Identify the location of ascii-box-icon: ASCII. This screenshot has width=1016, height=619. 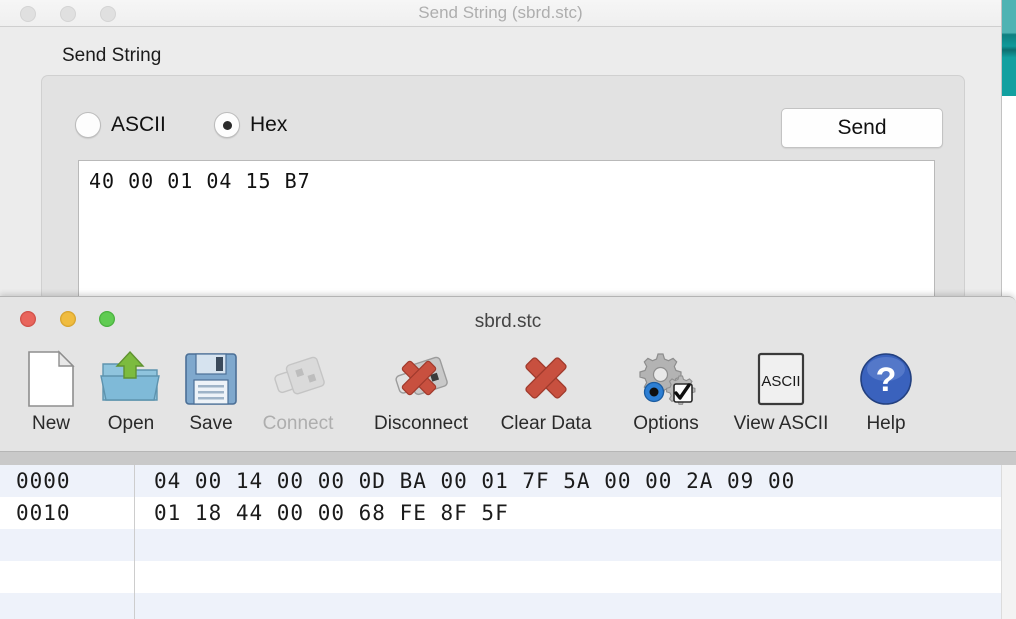
(781, 379).